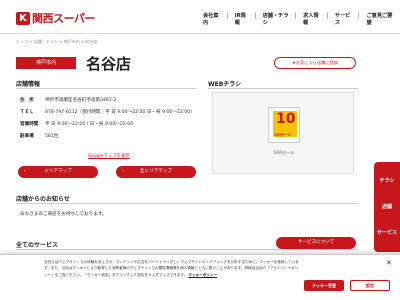 This screenshot has height=300, width=400. What do you see at coordinates (37, 245) in the screenshot?
I see `services-heading: 全てのサービス` at bounding box center [37, 245].